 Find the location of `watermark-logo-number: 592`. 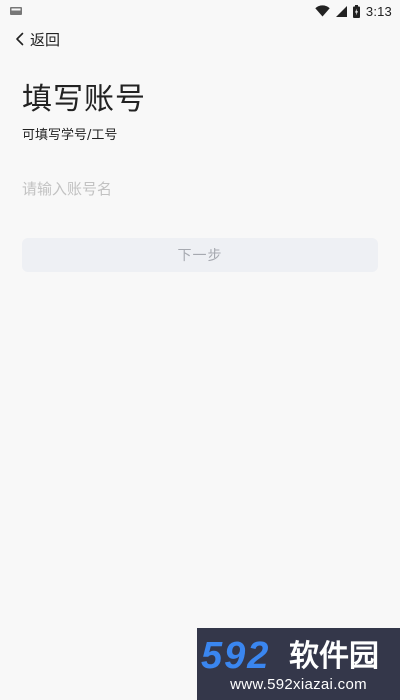

watermark-logo-number: 592 is located at coordinates (235, 655).